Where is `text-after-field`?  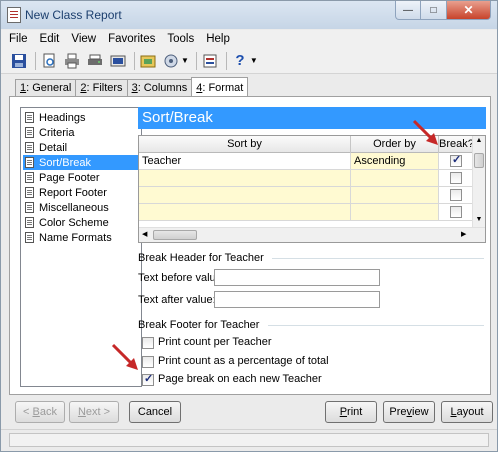
text-after-field is located at coordinates (297, 299).